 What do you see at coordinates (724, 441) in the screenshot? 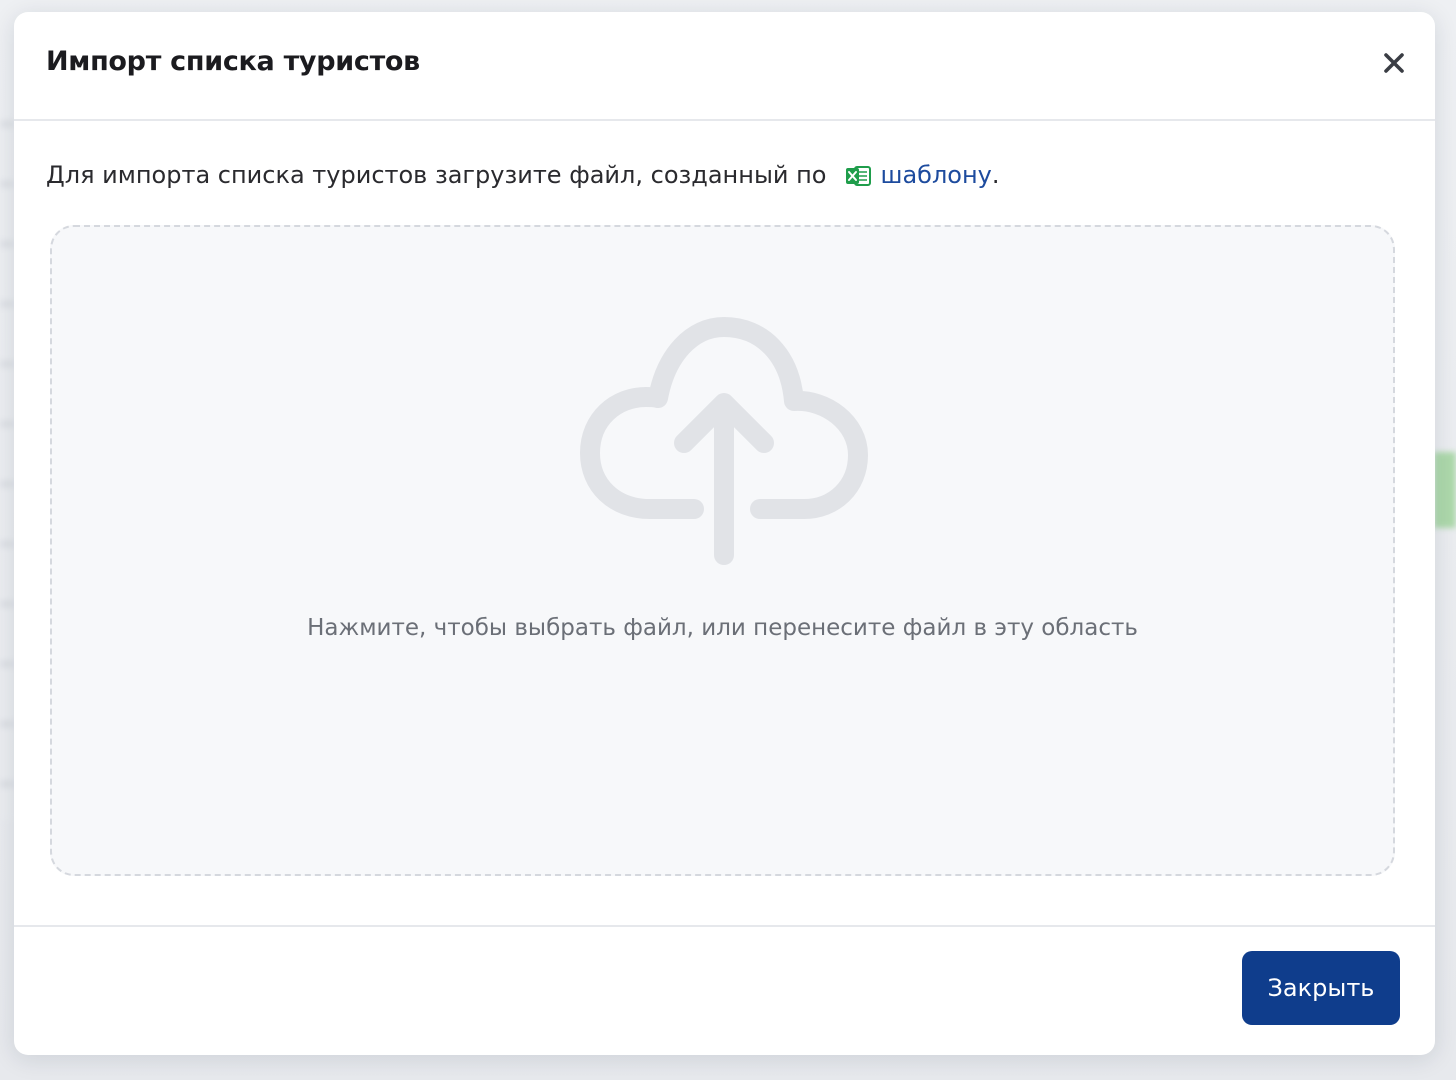
I see `cloud-upload-icon` at bounding box center [724, 441].